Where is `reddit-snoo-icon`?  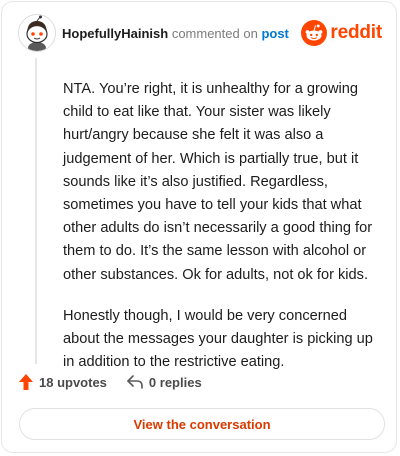 reddit-snoo-icon is located at coordinates (314, 33).